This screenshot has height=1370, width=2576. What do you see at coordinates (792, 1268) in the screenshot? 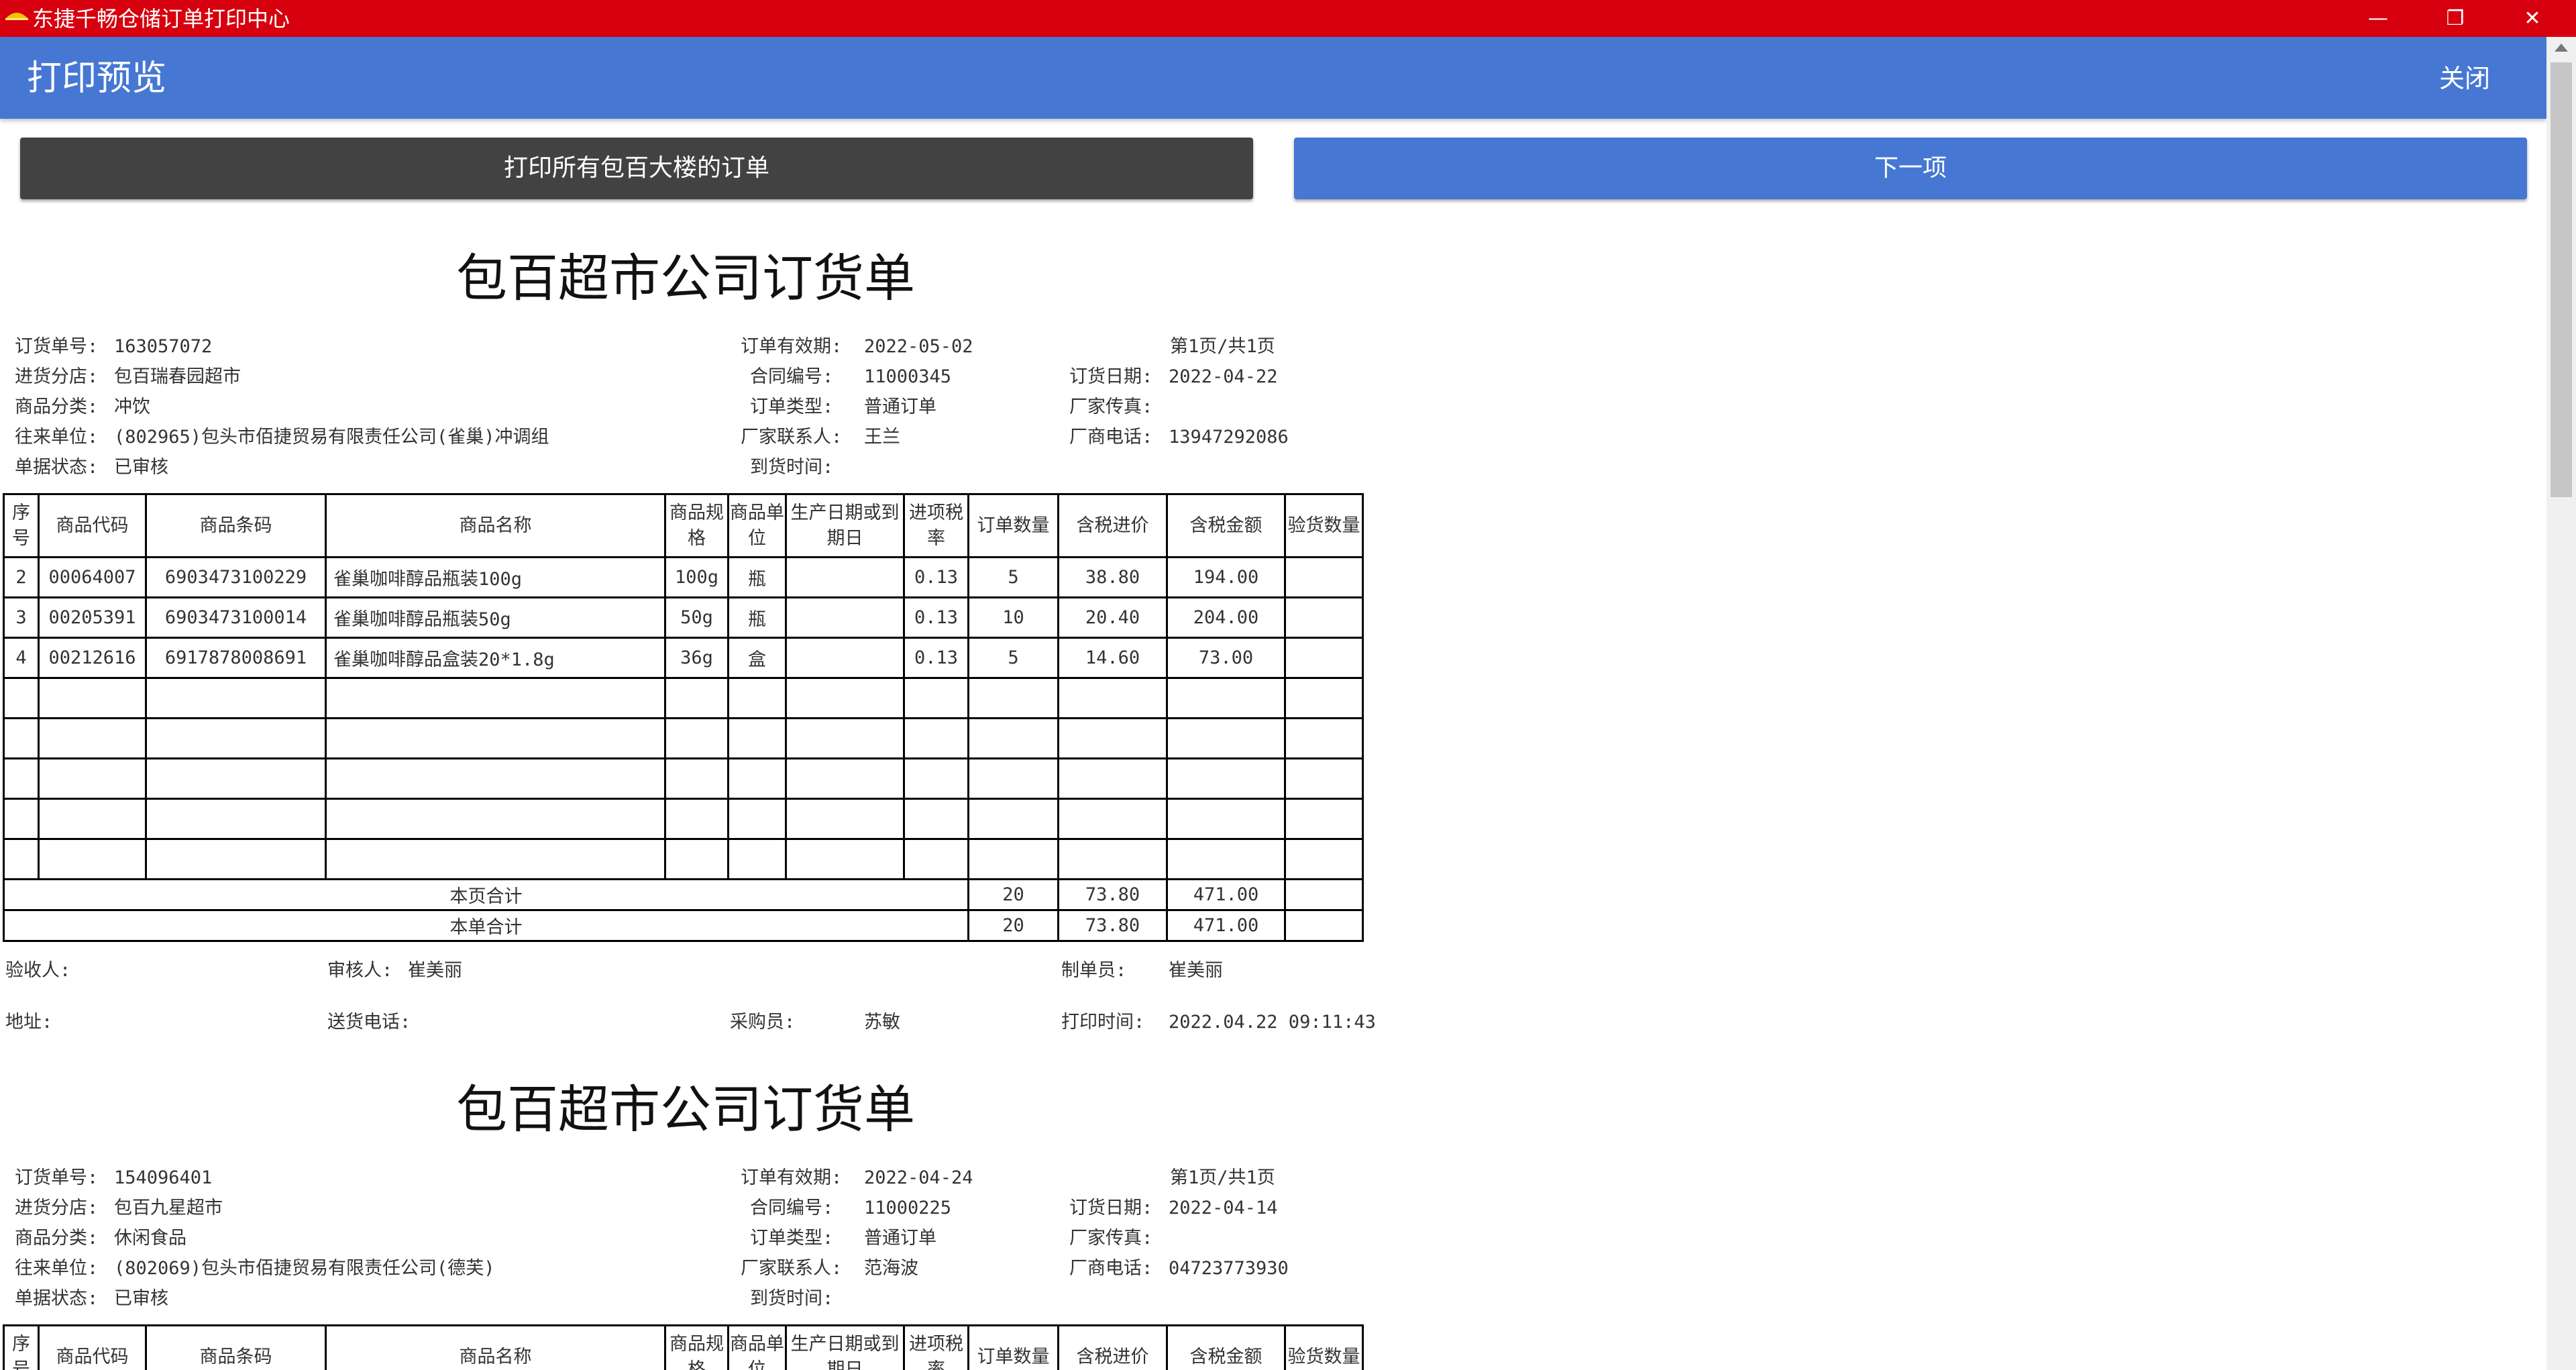
I see `contact-label: 厂家联系人:` at bounding box center [792, 1268].